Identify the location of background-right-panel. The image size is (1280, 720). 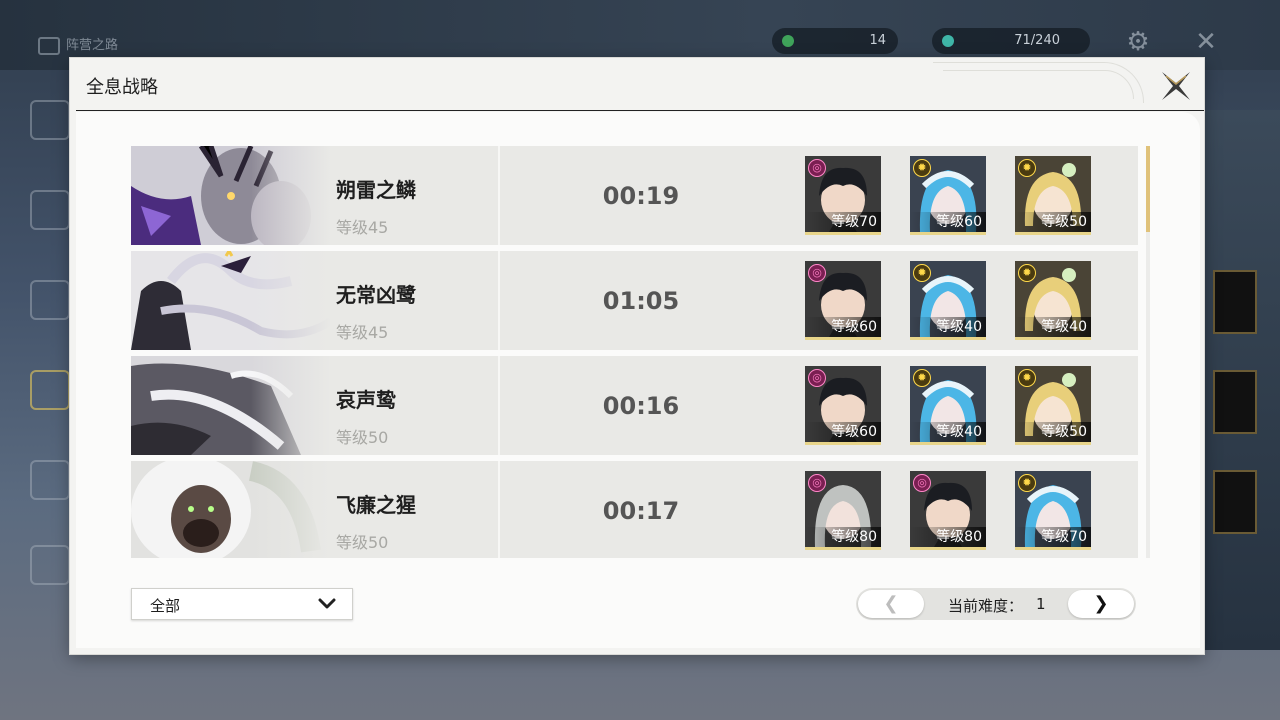
(1242, 380).